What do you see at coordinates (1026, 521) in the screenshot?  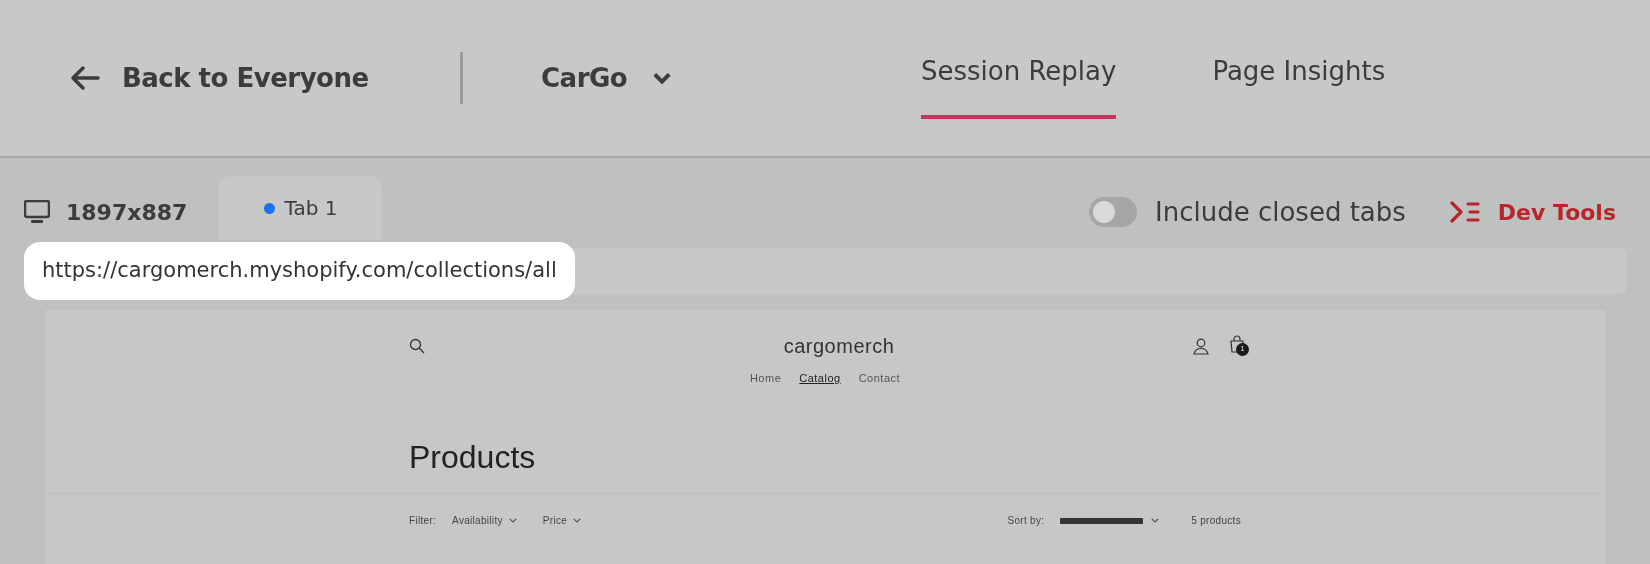 I see `sort-label: Sort by:` at bounding box center [1026, 521].